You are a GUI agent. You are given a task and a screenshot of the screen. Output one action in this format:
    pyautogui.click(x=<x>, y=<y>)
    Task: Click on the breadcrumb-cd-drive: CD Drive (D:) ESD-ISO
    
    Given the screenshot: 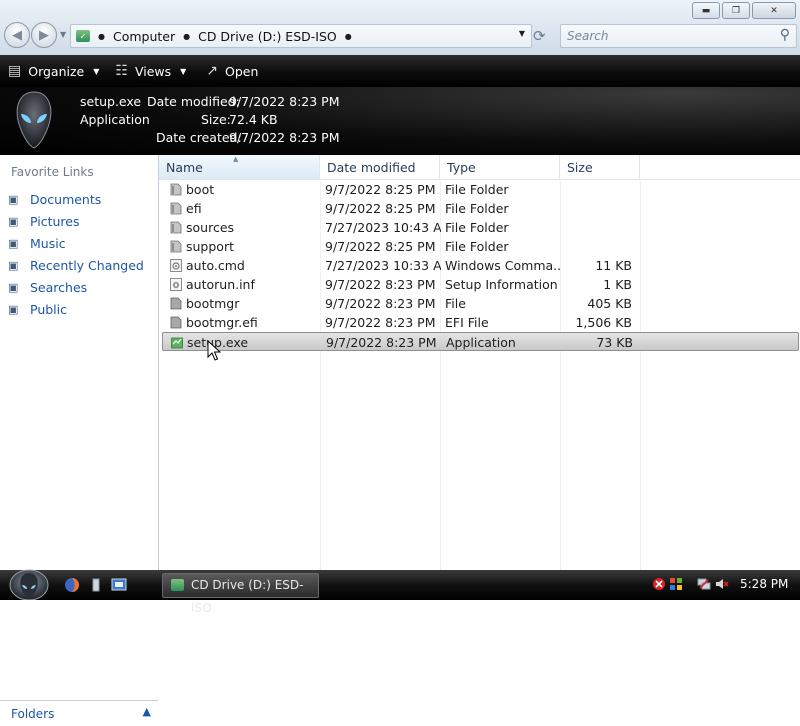 What is the action you would take?
    pyautogui.click(x=267, y=36)
    